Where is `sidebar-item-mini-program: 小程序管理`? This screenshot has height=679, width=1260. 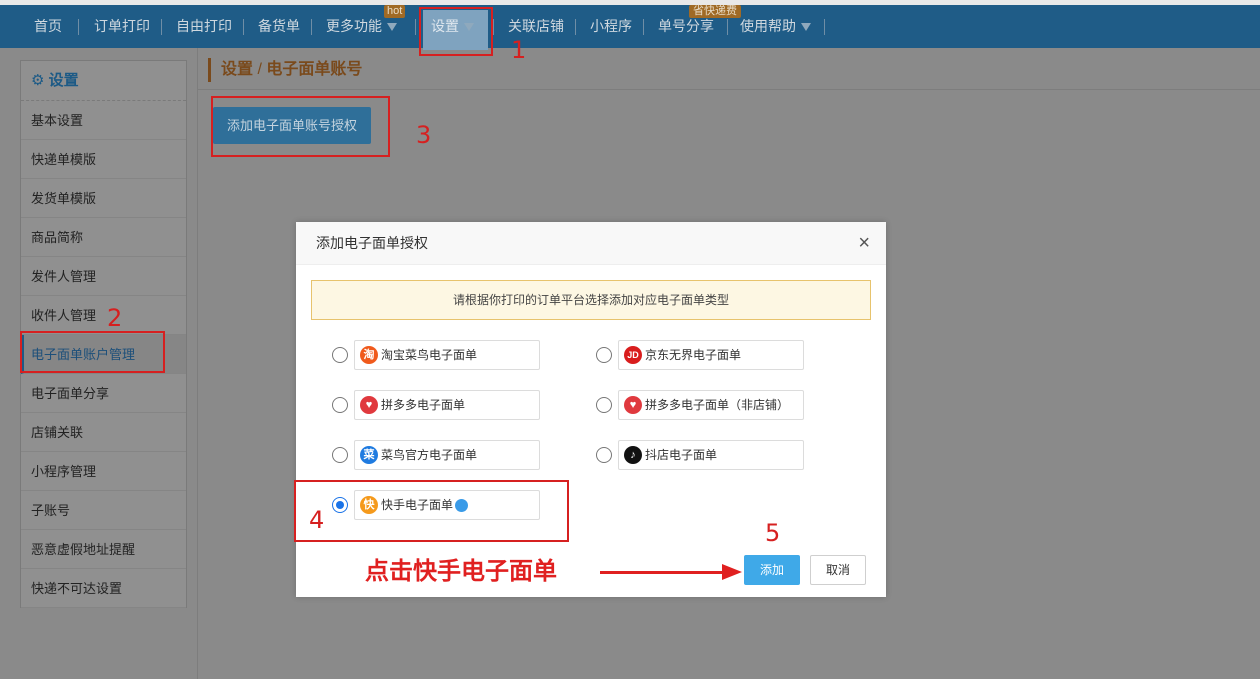 sidebar-item-mini-program: 小程序管理 is located at coordinates (103, 471).